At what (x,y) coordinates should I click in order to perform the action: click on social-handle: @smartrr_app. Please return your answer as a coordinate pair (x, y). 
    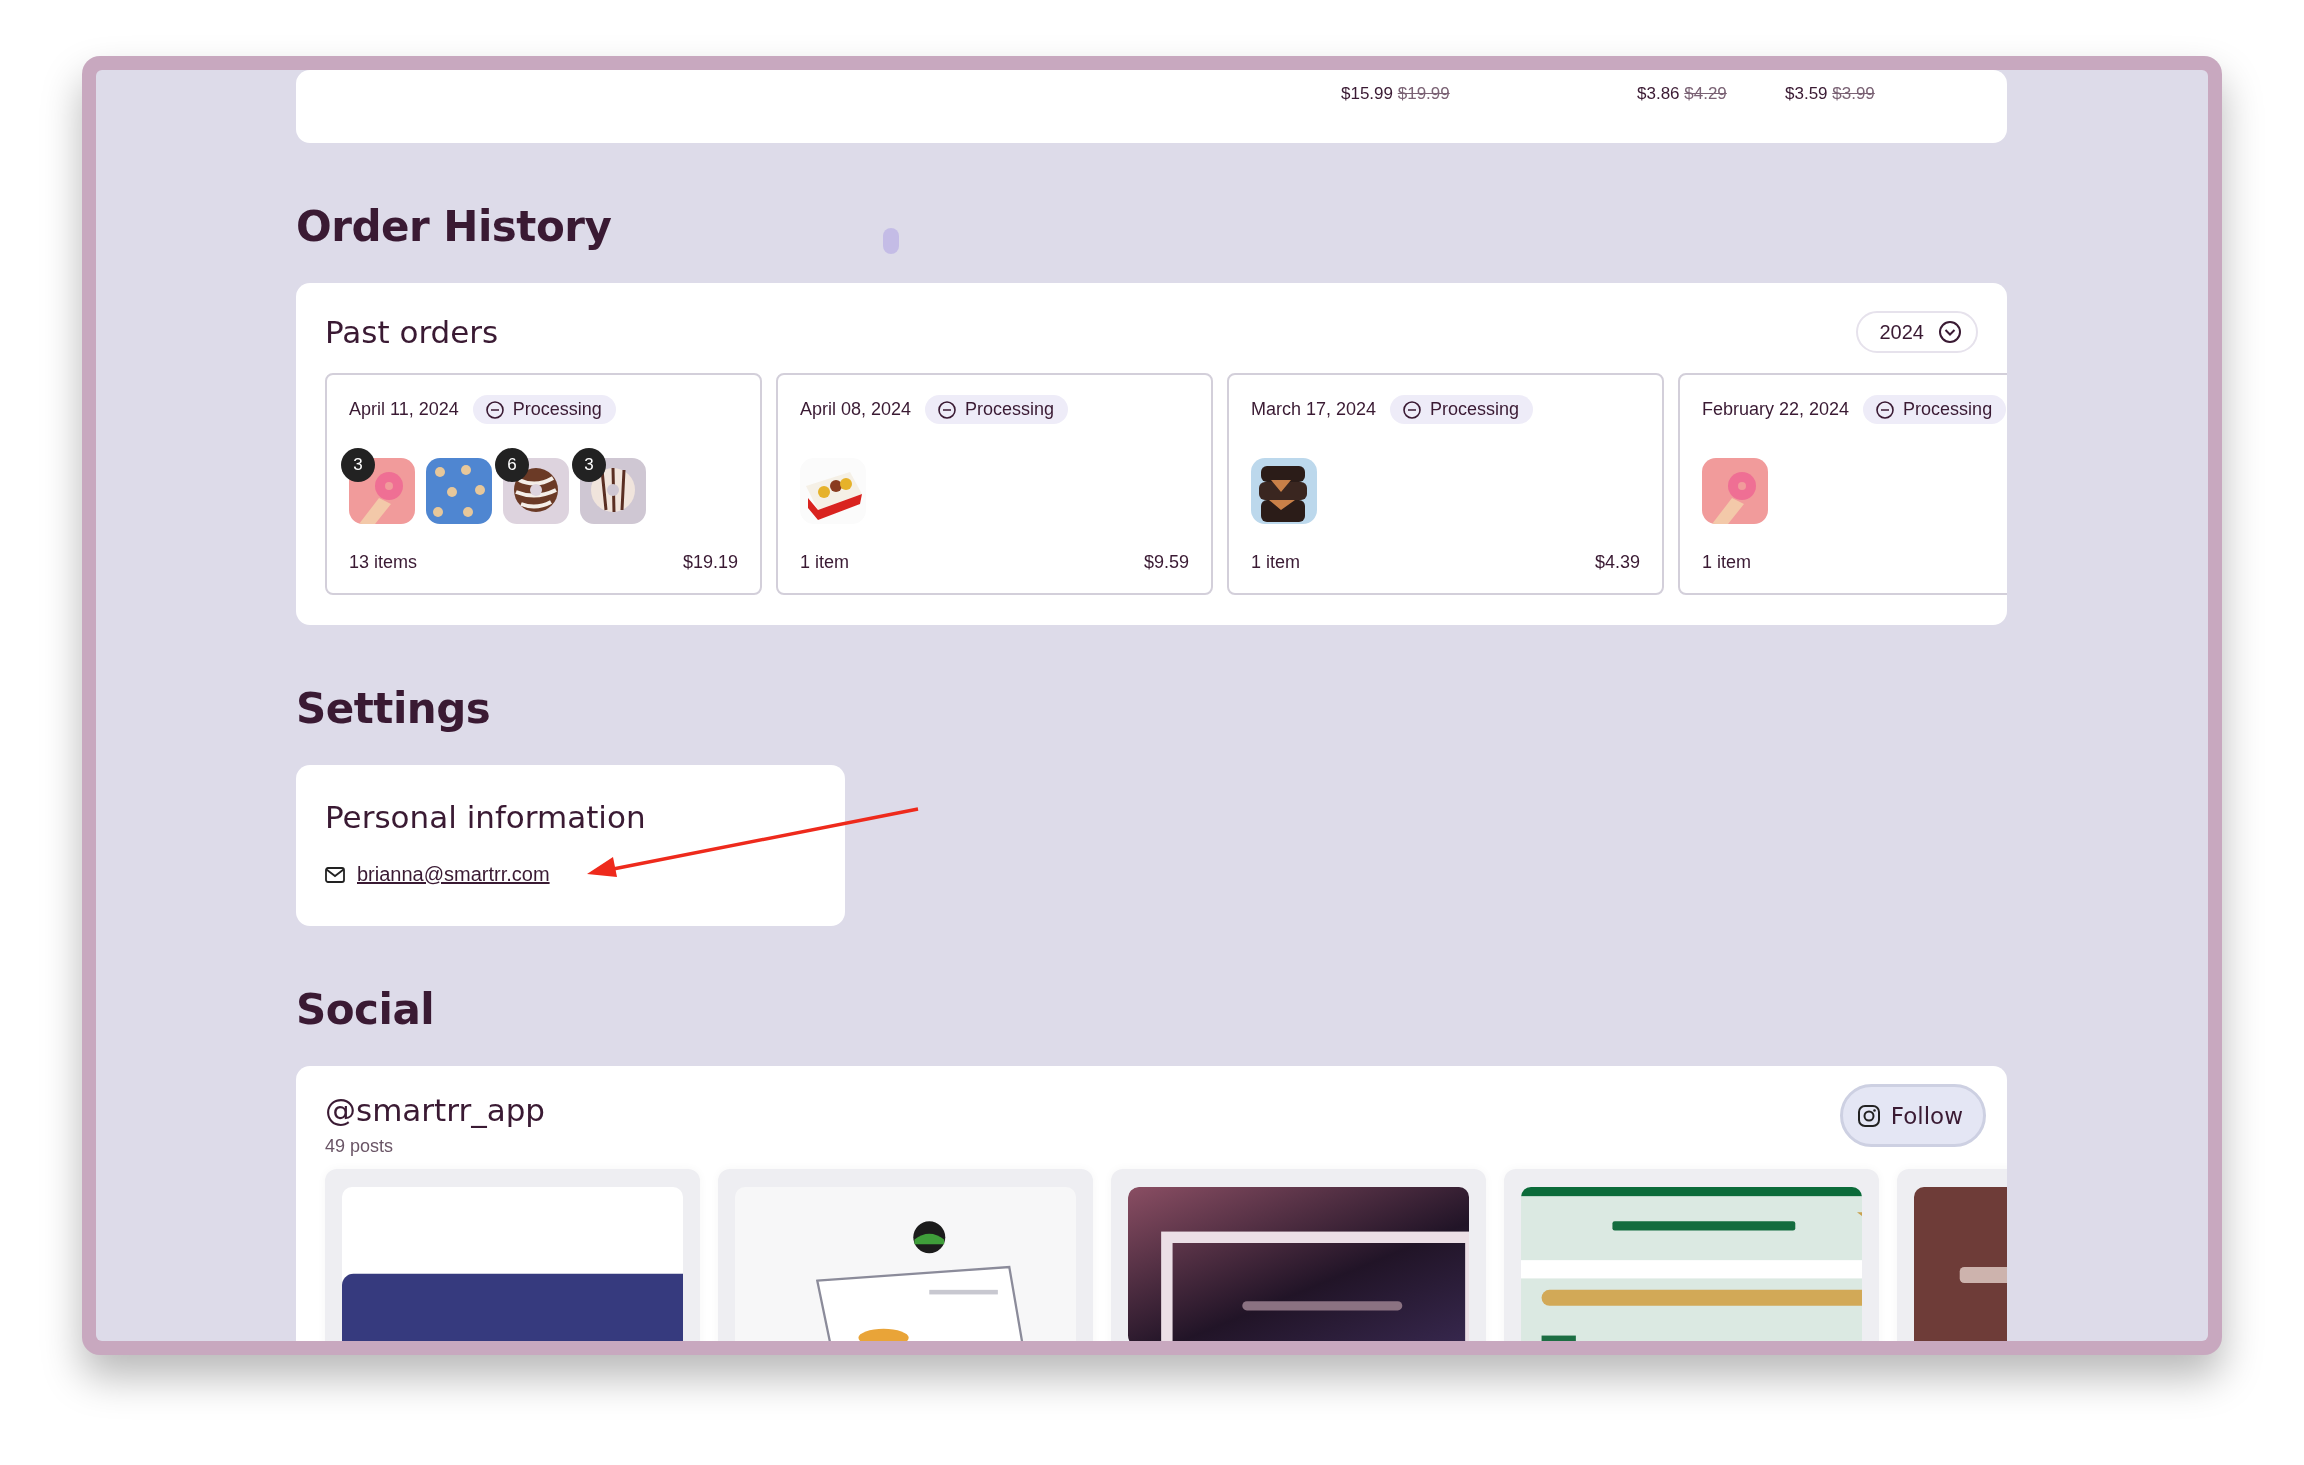
    Looking at the image, I should click on (435, 1110).